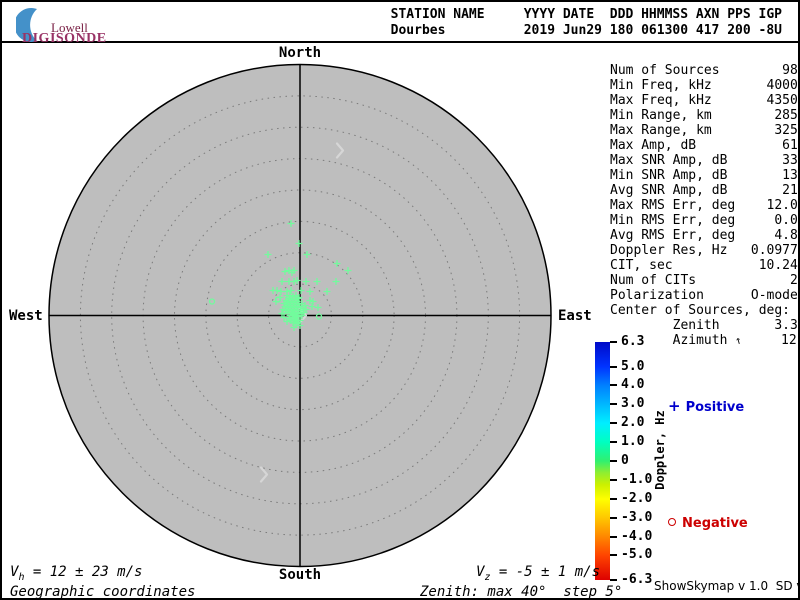 This screenshot has height=600, width=800. What do you see at coordinates (704, 85) in the screenshot?
I see `stats-line: Min Freq, kHz 4000` at bounding box center [704, 85].